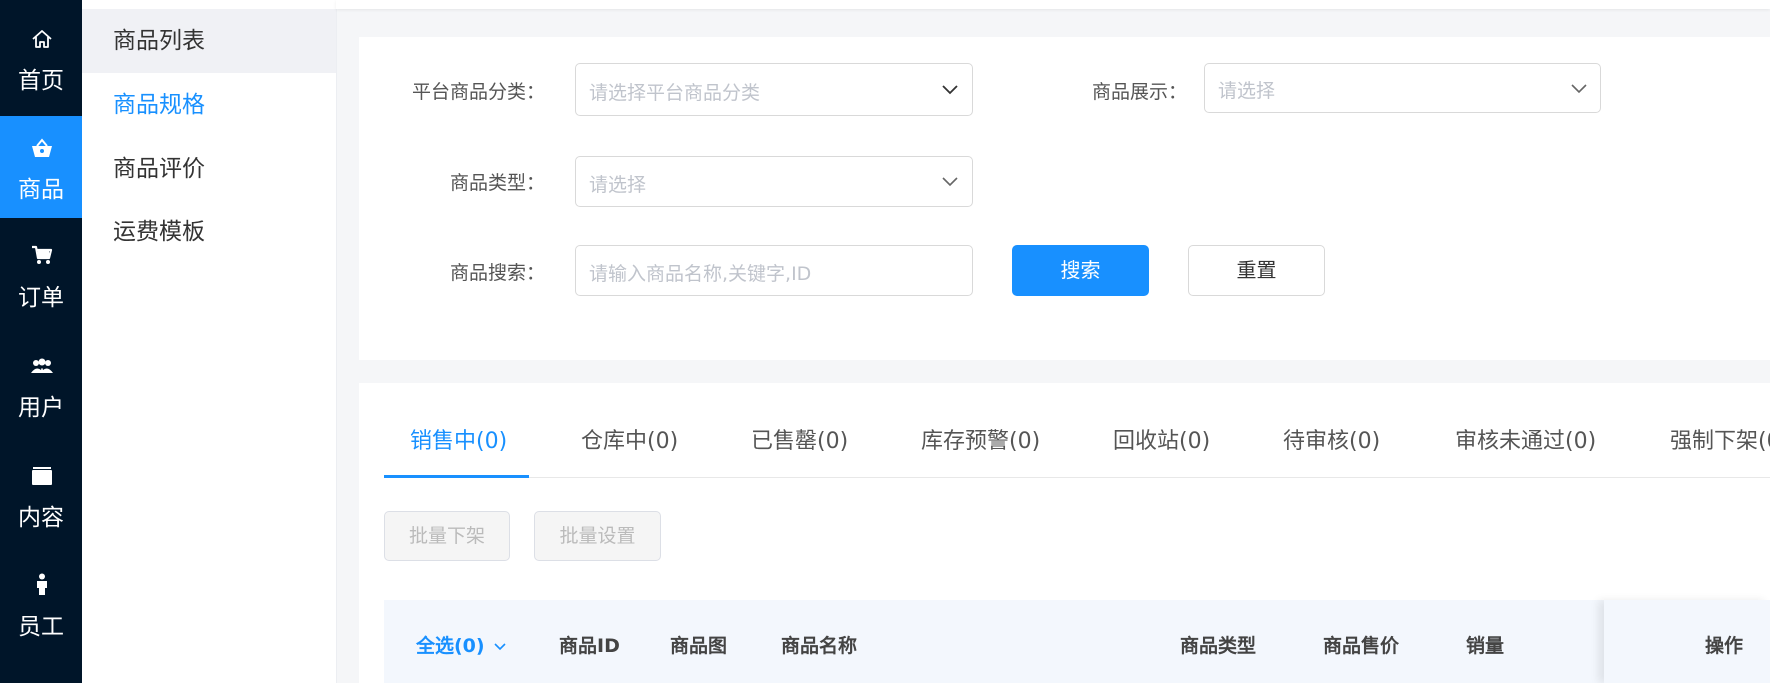 The height and width of the screenshot is (683, 1770). What do you see at coordinates (1485, 646) in the screenshot?
I see `column-header-sales: 销量` at bounding box center [1485, 646].